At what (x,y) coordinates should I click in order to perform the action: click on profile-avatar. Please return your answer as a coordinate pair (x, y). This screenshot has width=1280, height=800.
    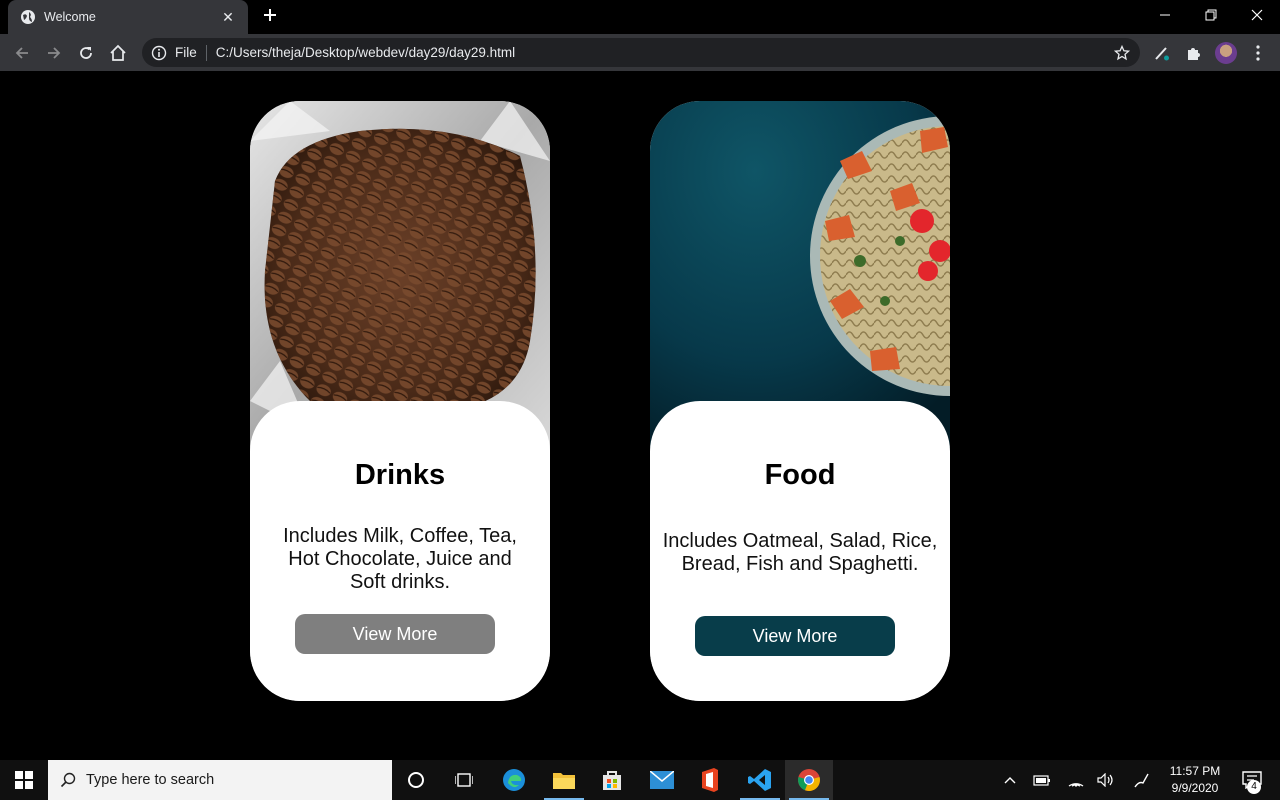
    Looking at the image, I should click on (1226, 53).